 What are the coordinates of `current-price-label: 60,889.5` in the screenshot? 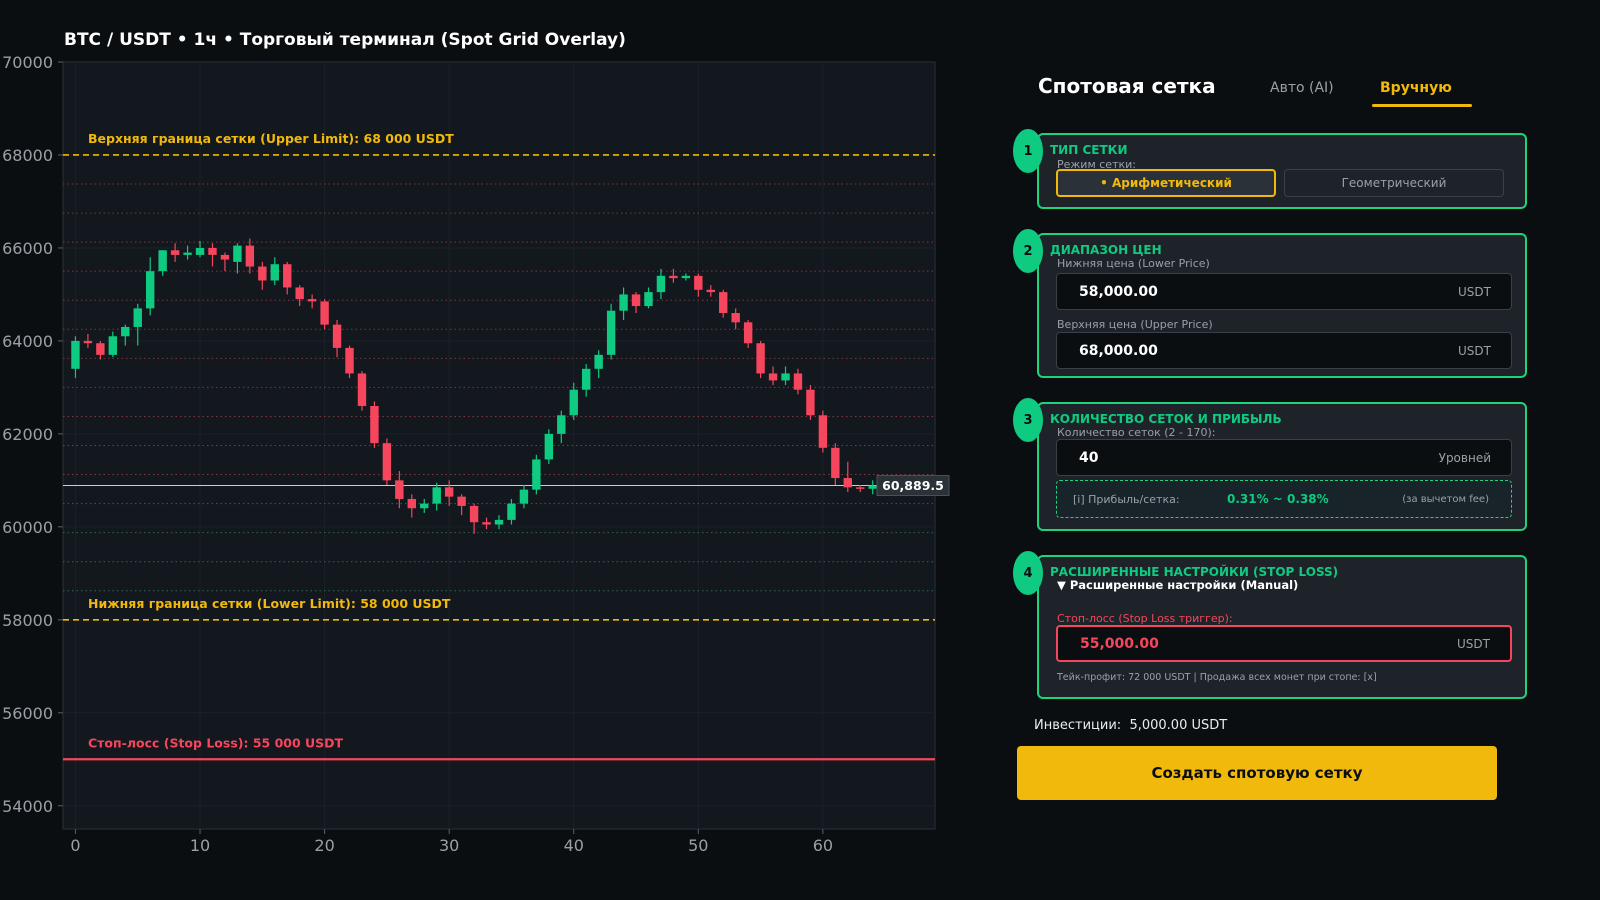 It's located at (913, 485).